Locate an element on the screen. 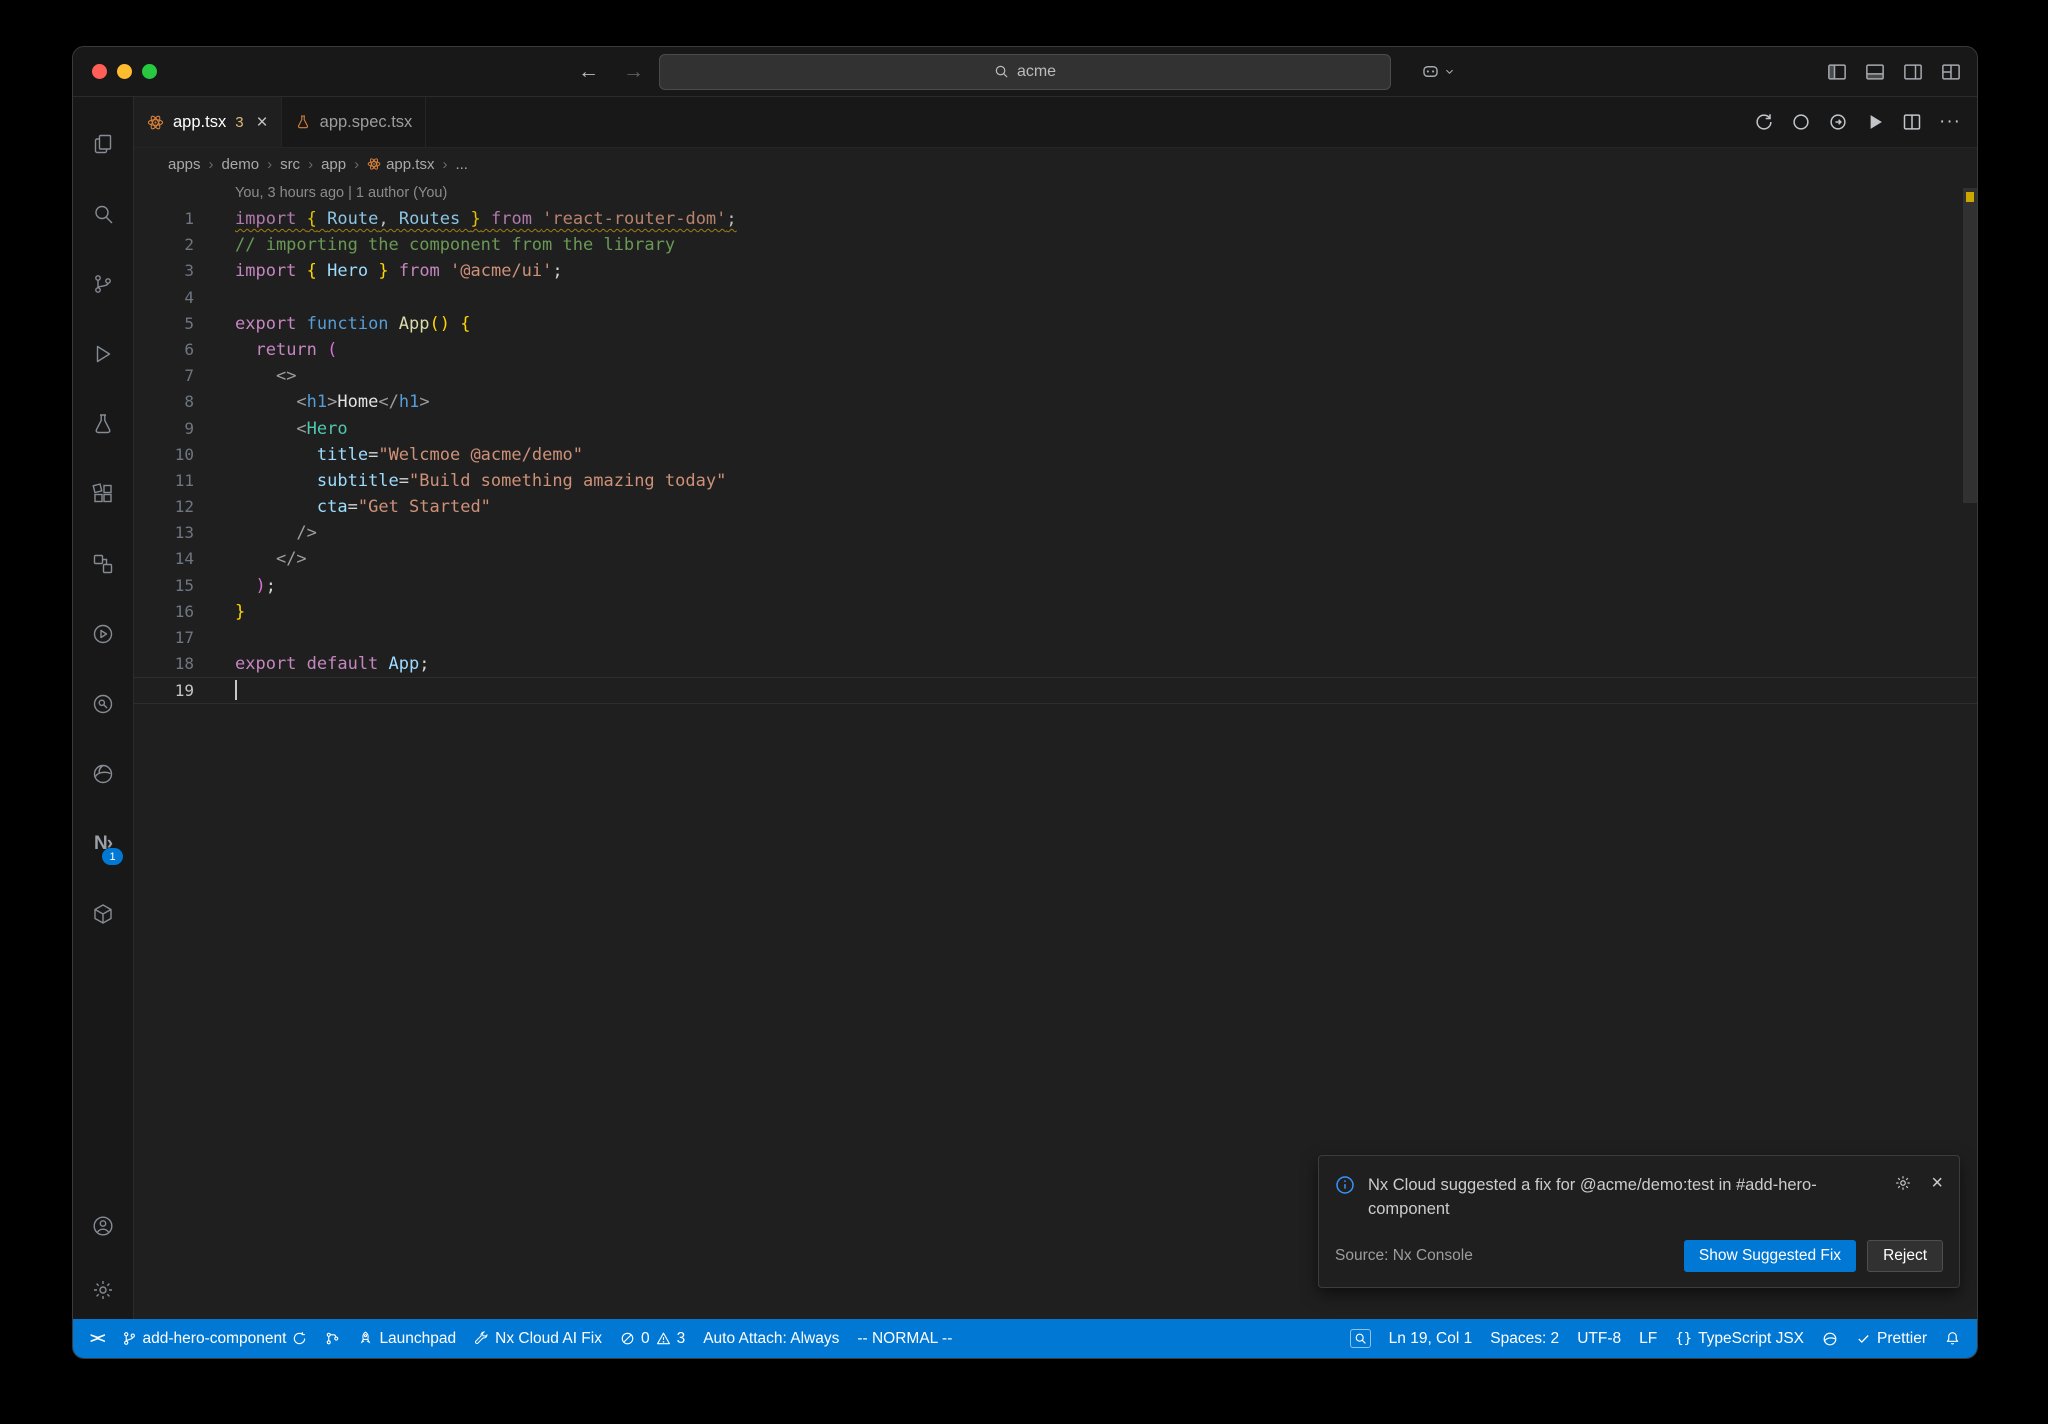  more-actions-icon: ··· is located at coordinates (1950, 122).